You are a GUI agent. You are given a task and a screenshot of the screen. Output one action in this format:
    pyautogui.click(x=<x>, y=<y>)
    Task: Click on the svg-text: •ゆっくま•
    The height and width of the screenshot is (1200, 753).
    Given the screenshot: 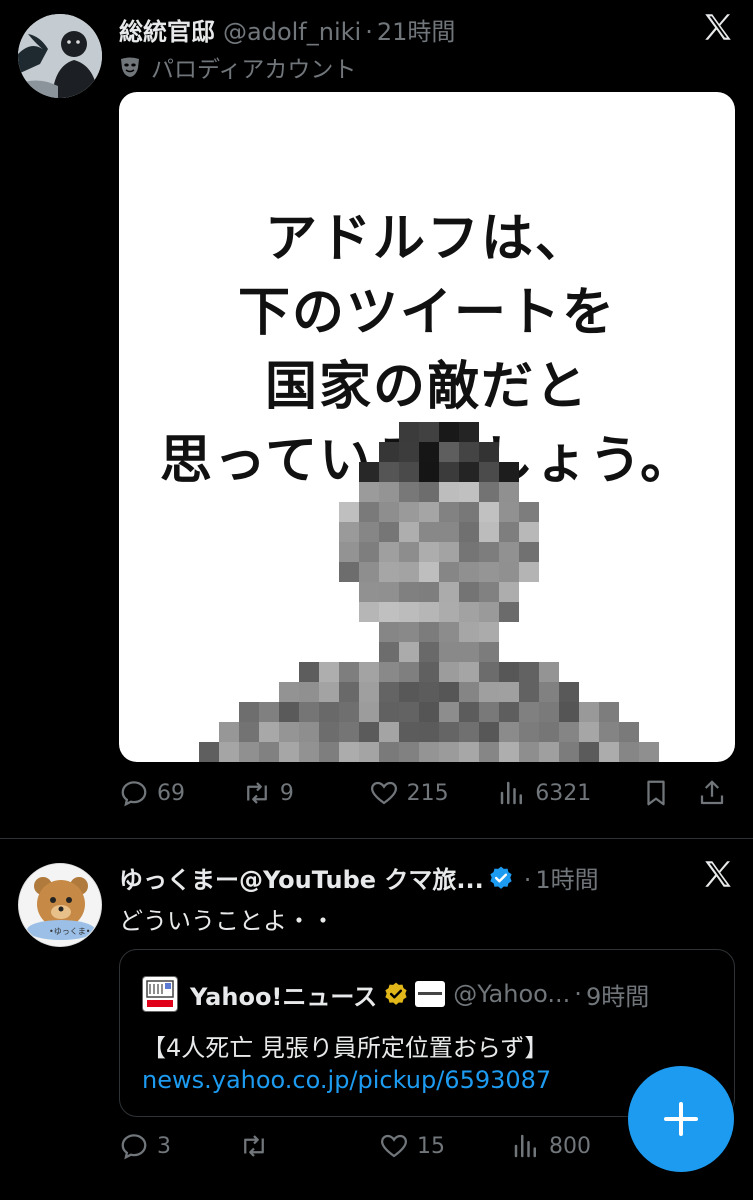 What is the action you would take?
    pyautogui.click(x=69, y=931)
    